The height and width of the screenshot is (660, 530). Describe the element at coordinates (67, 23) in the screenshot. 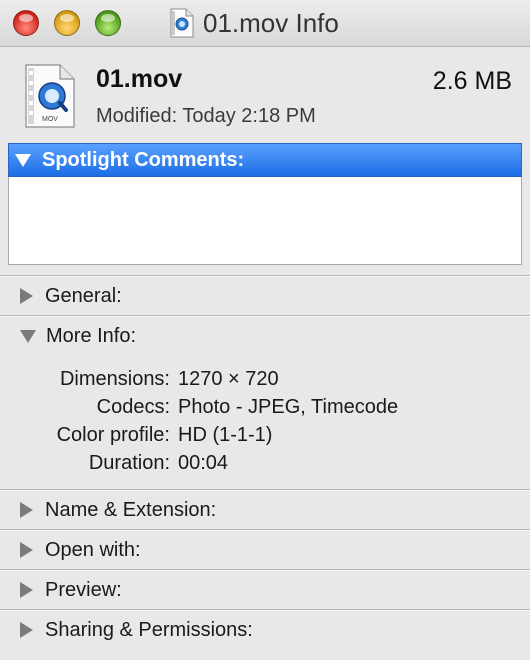

I see `minimize-button` at that location.